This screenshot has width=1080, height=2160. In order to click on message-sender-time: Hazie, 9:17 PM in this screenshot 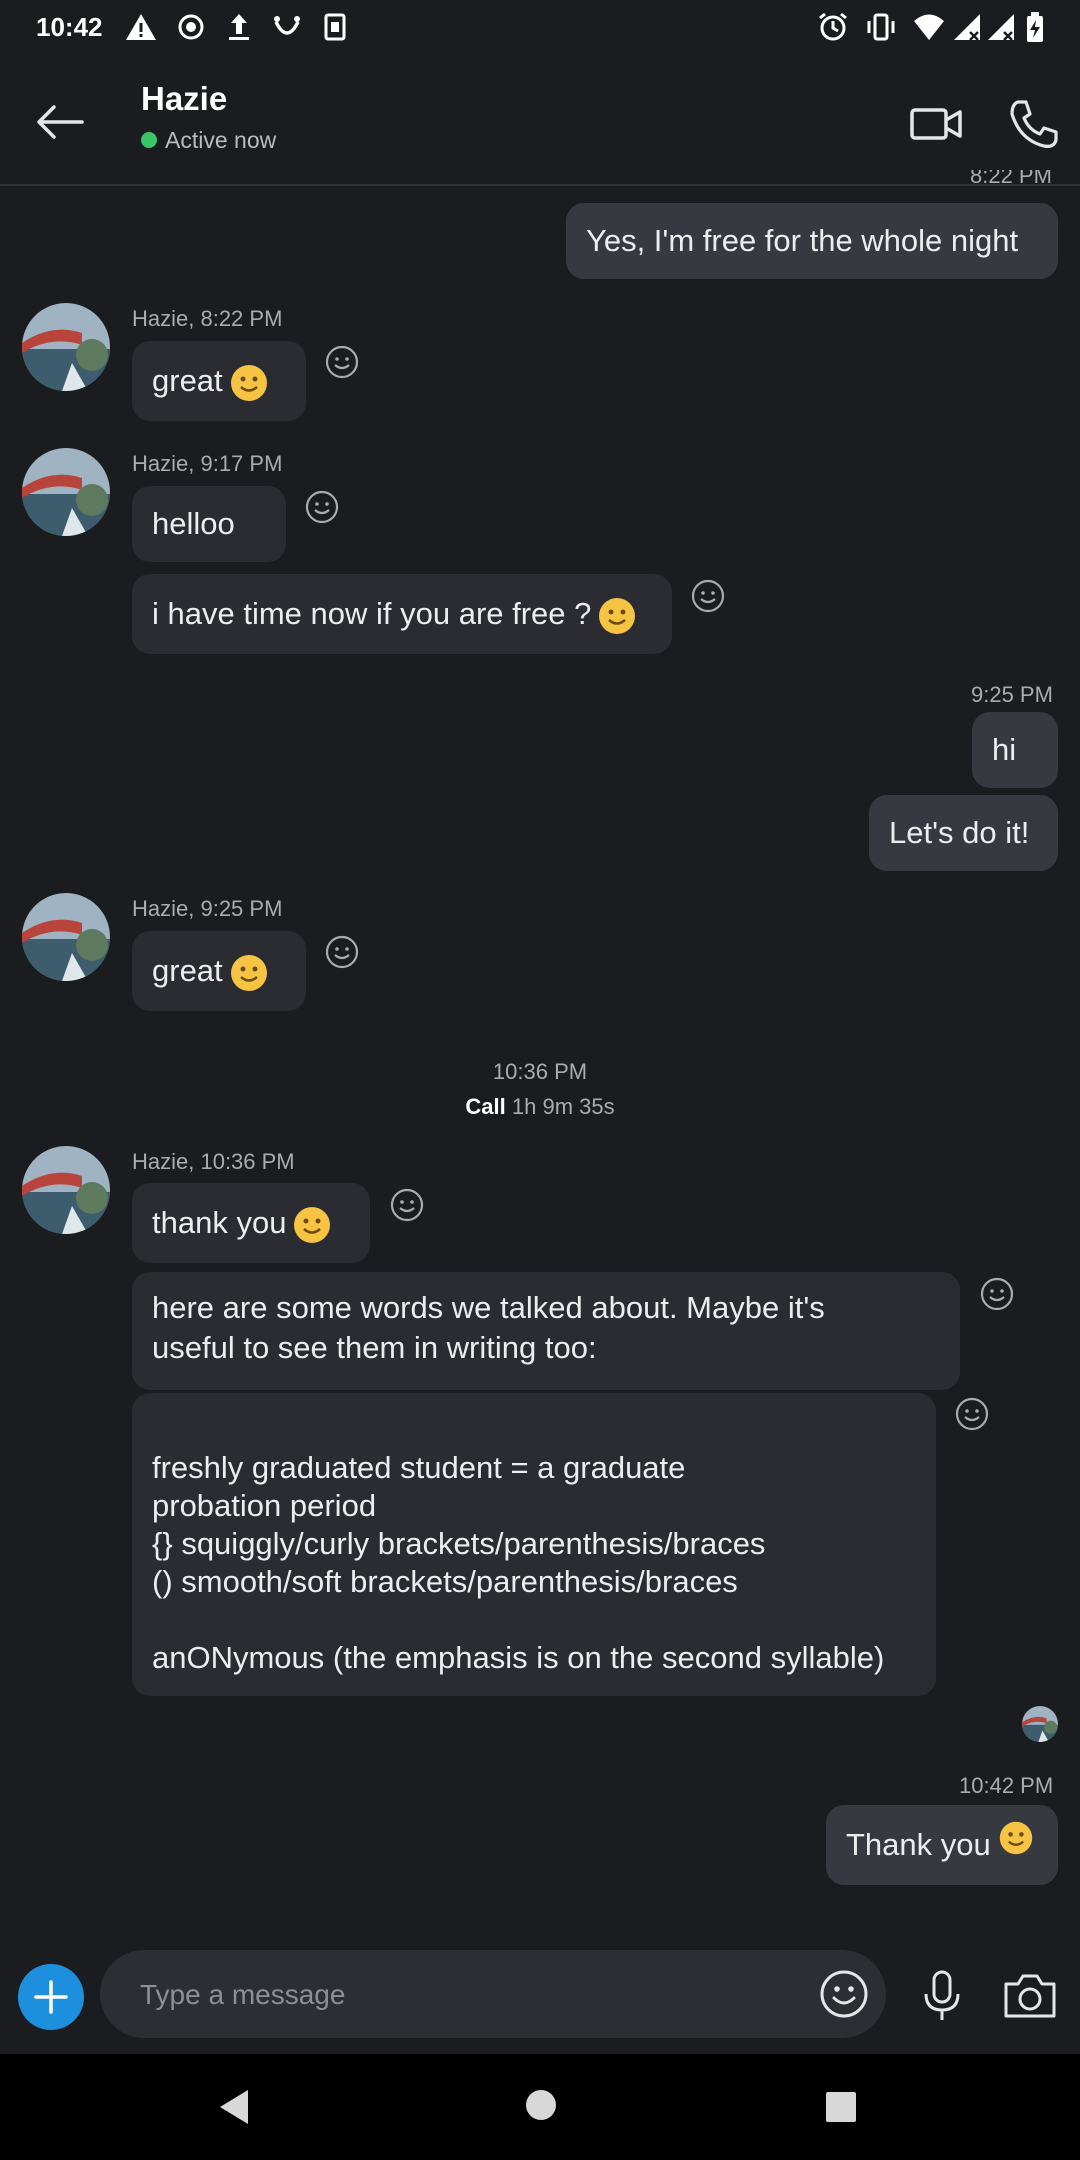, I will do `click(207, 463)`.